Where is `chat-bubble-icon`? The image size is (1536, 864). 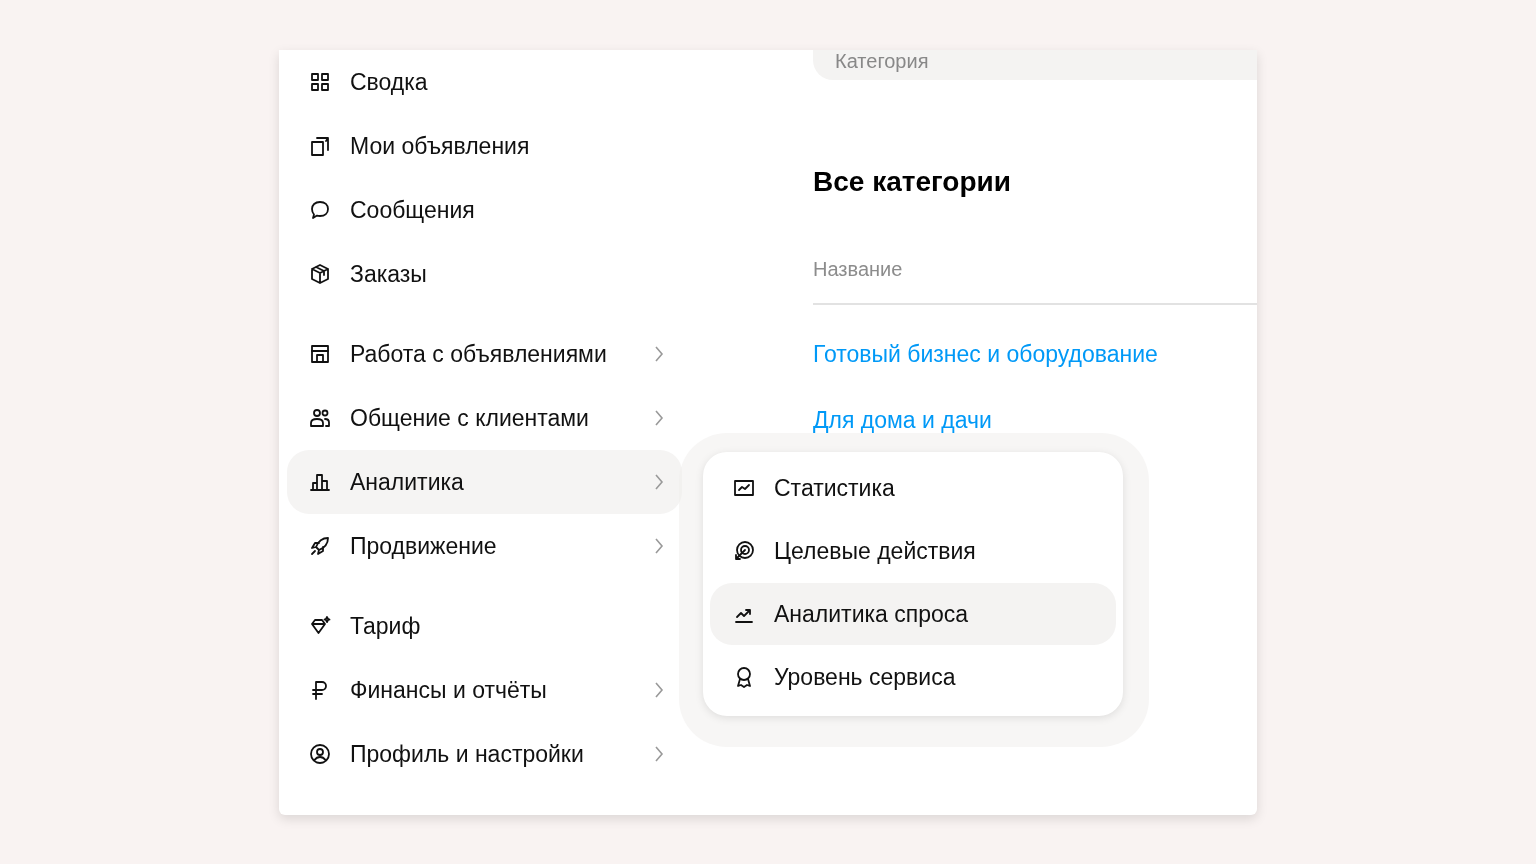 chat-bubble-icon is located at coordinates (320, 210).